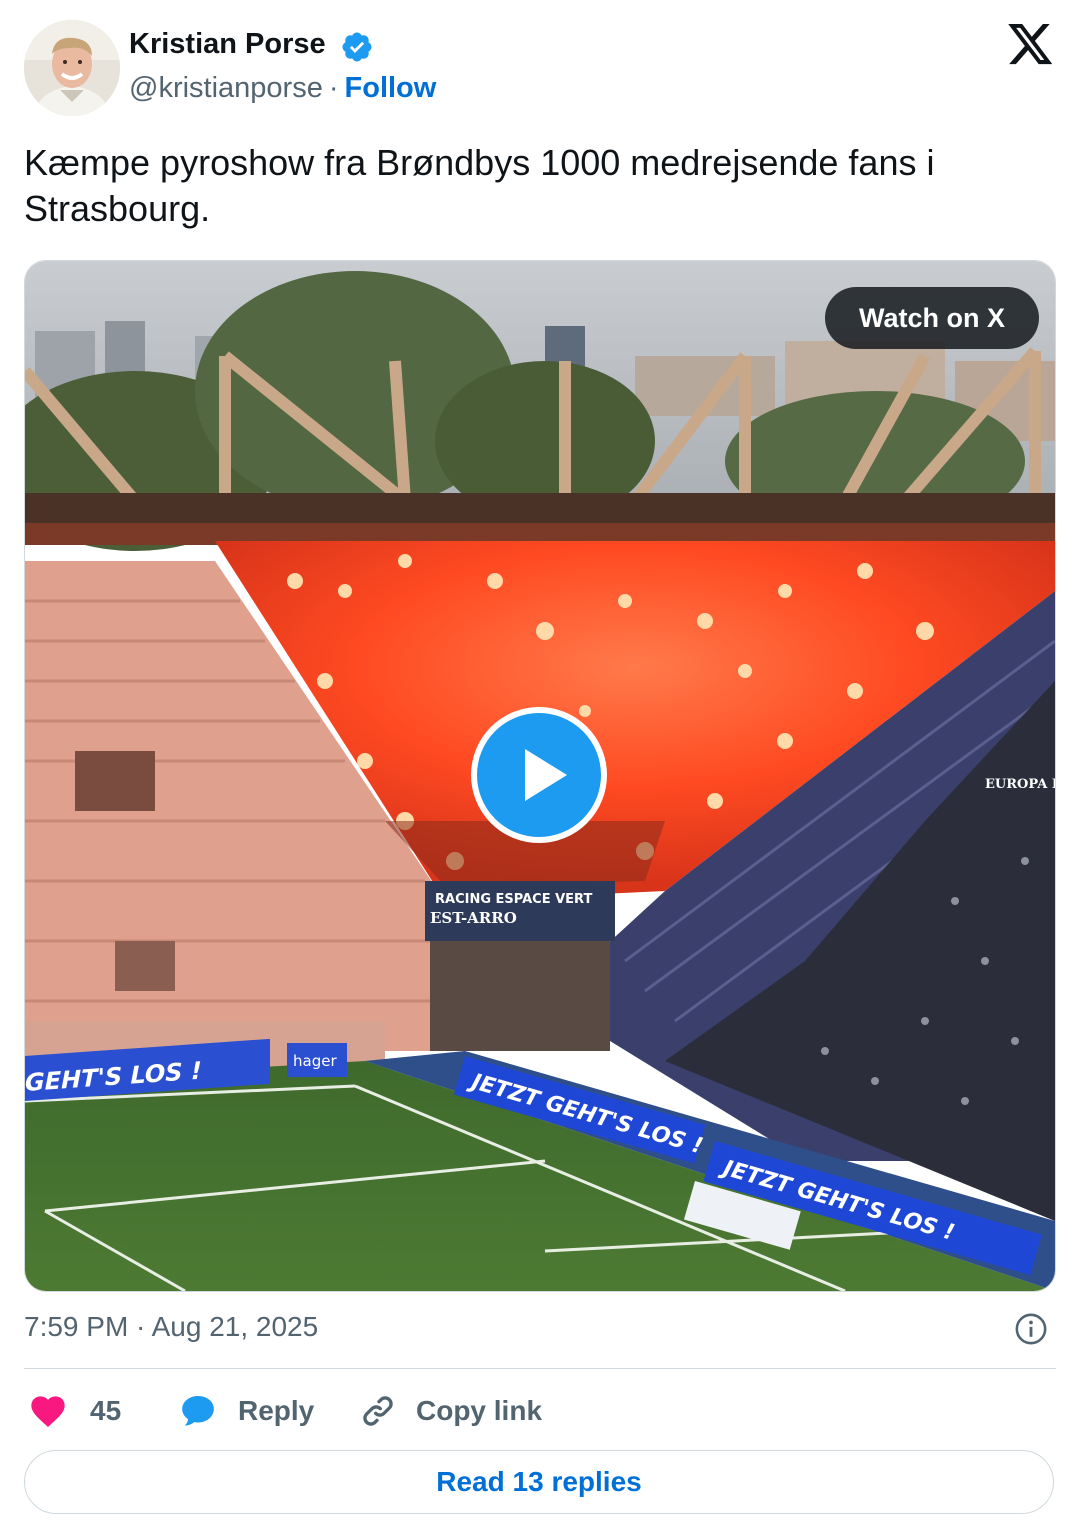 The height and width of the screenshot is (1534, 1080). I want to click on play-button, so click(539, 775).